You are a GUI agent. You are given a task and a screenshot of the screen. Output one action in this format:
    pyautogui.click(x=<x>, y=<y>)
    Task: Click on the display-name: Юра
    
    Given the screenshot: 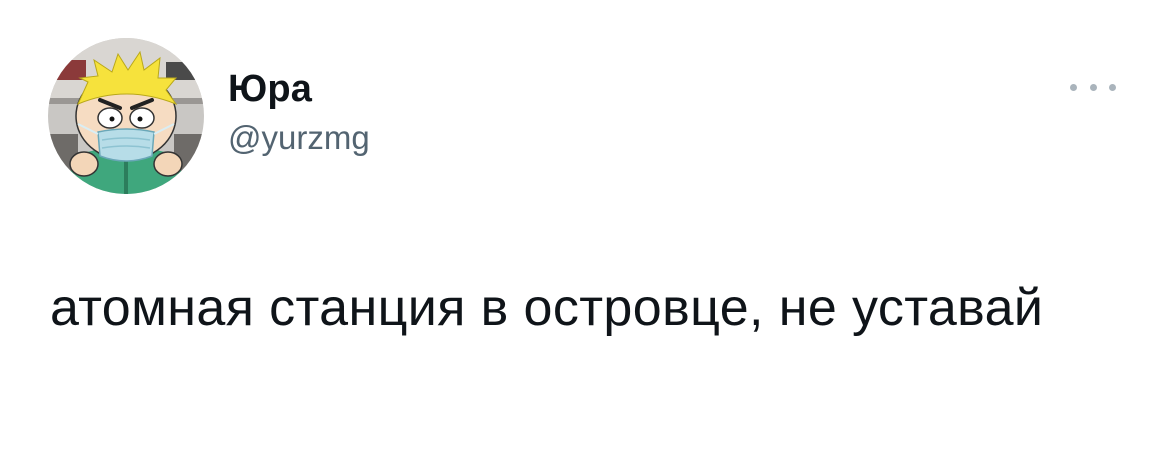 What is the action you would take?
    pyautogui.click(x=299, y=89)
    